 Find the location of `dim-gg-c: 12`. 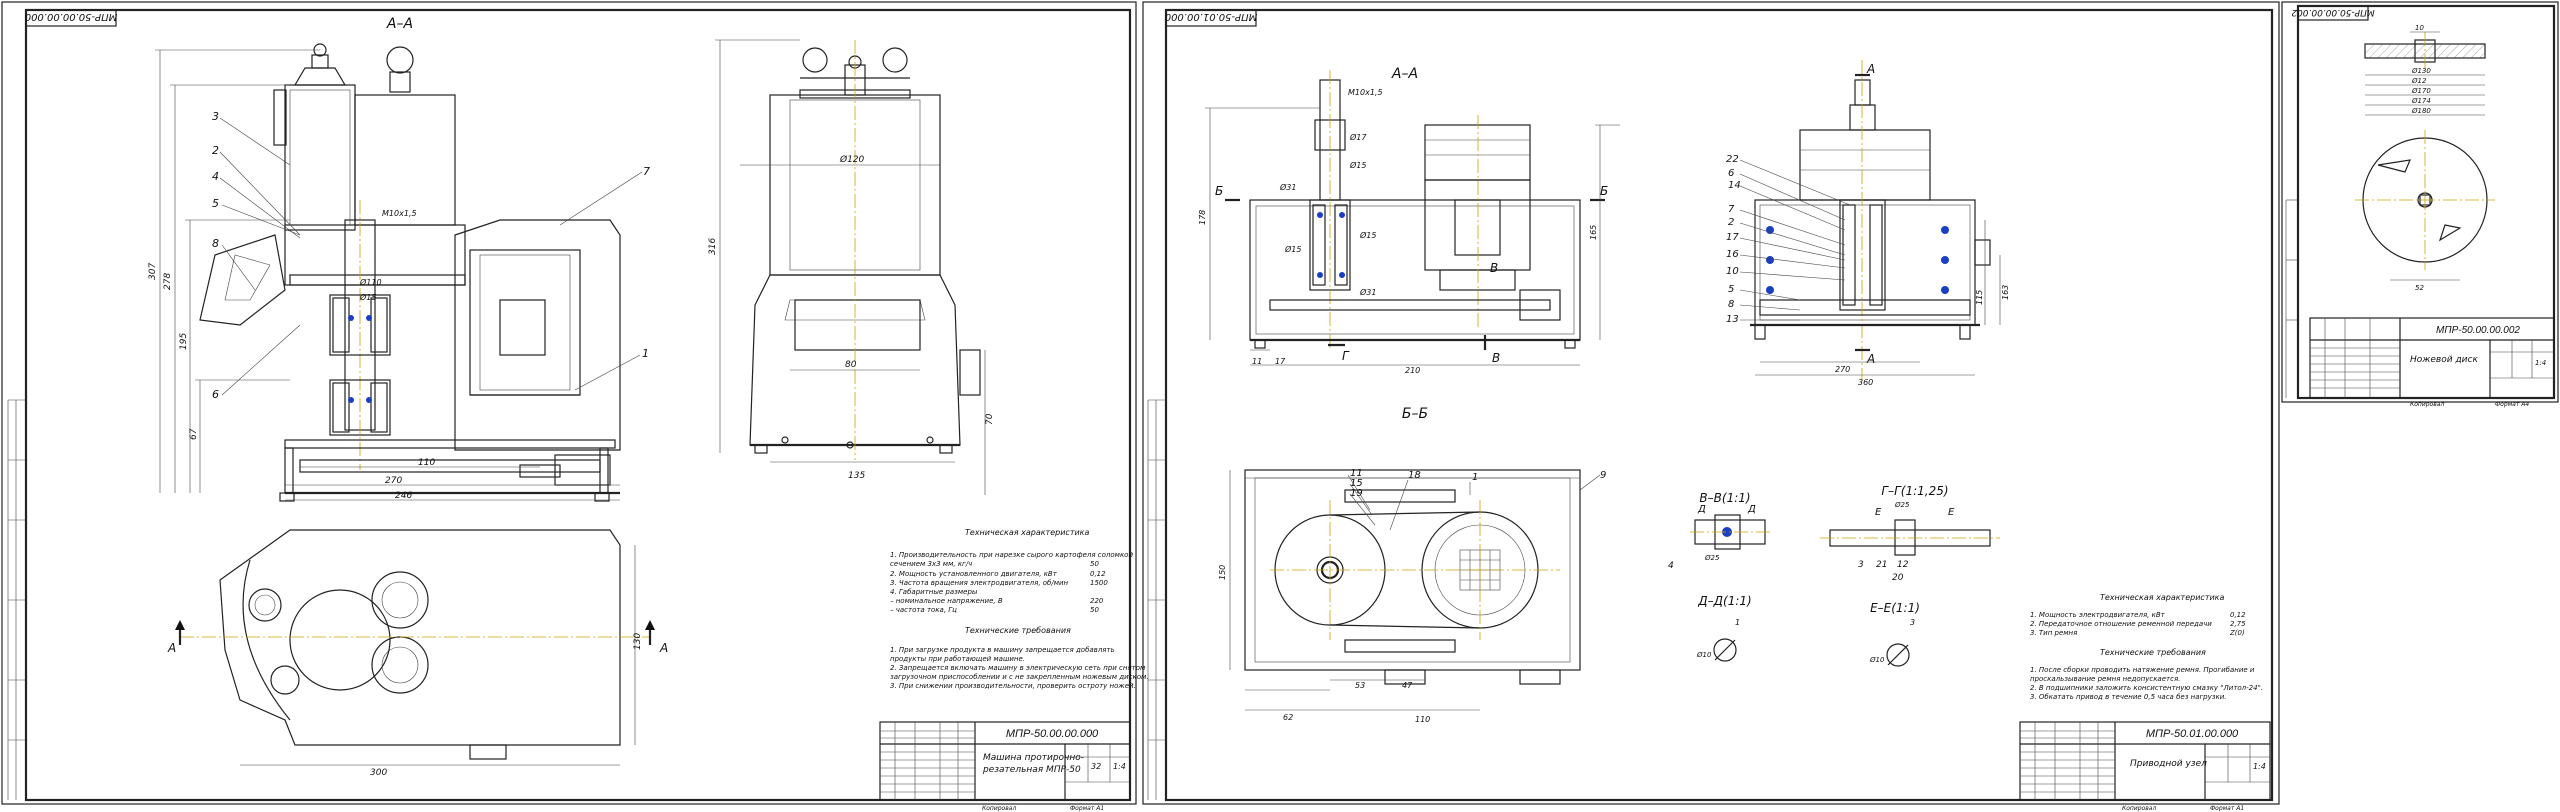

dim-gg-c: 12 is located at coordinates (1903, 565).